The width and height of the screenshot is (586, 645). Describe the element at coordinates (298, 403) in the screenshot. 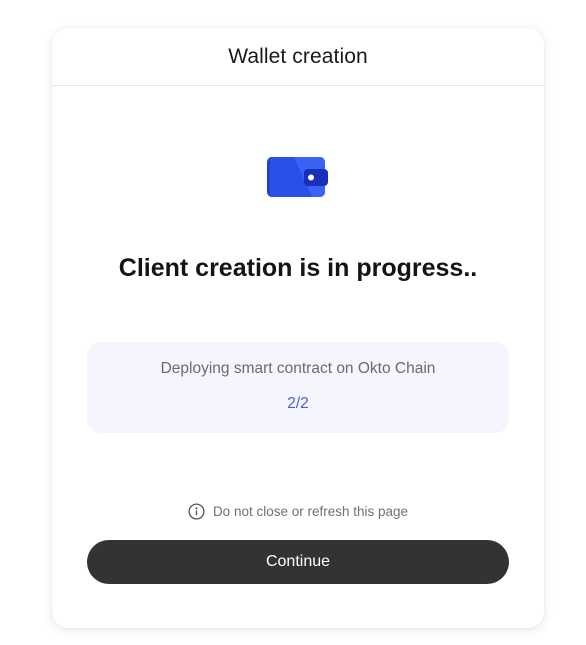

I see `status-step-count: 2/2` at that location.